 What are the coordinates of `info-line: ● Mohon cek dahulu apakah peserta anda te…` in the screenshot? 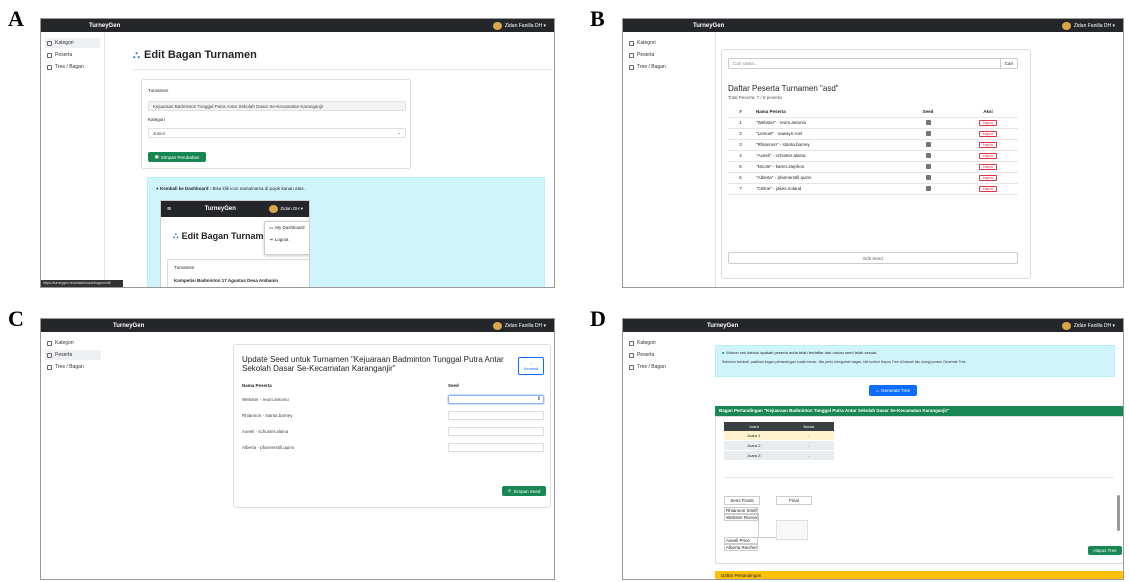 It's located at (915, 352).